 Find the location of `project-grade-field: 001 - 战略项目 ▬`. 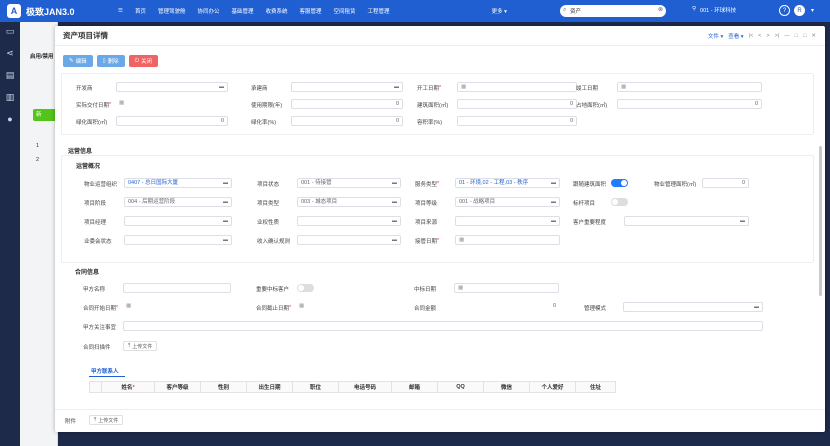

project-grade-field: 001 - 战略项目 ▬ is located at coordinates (507, 202).